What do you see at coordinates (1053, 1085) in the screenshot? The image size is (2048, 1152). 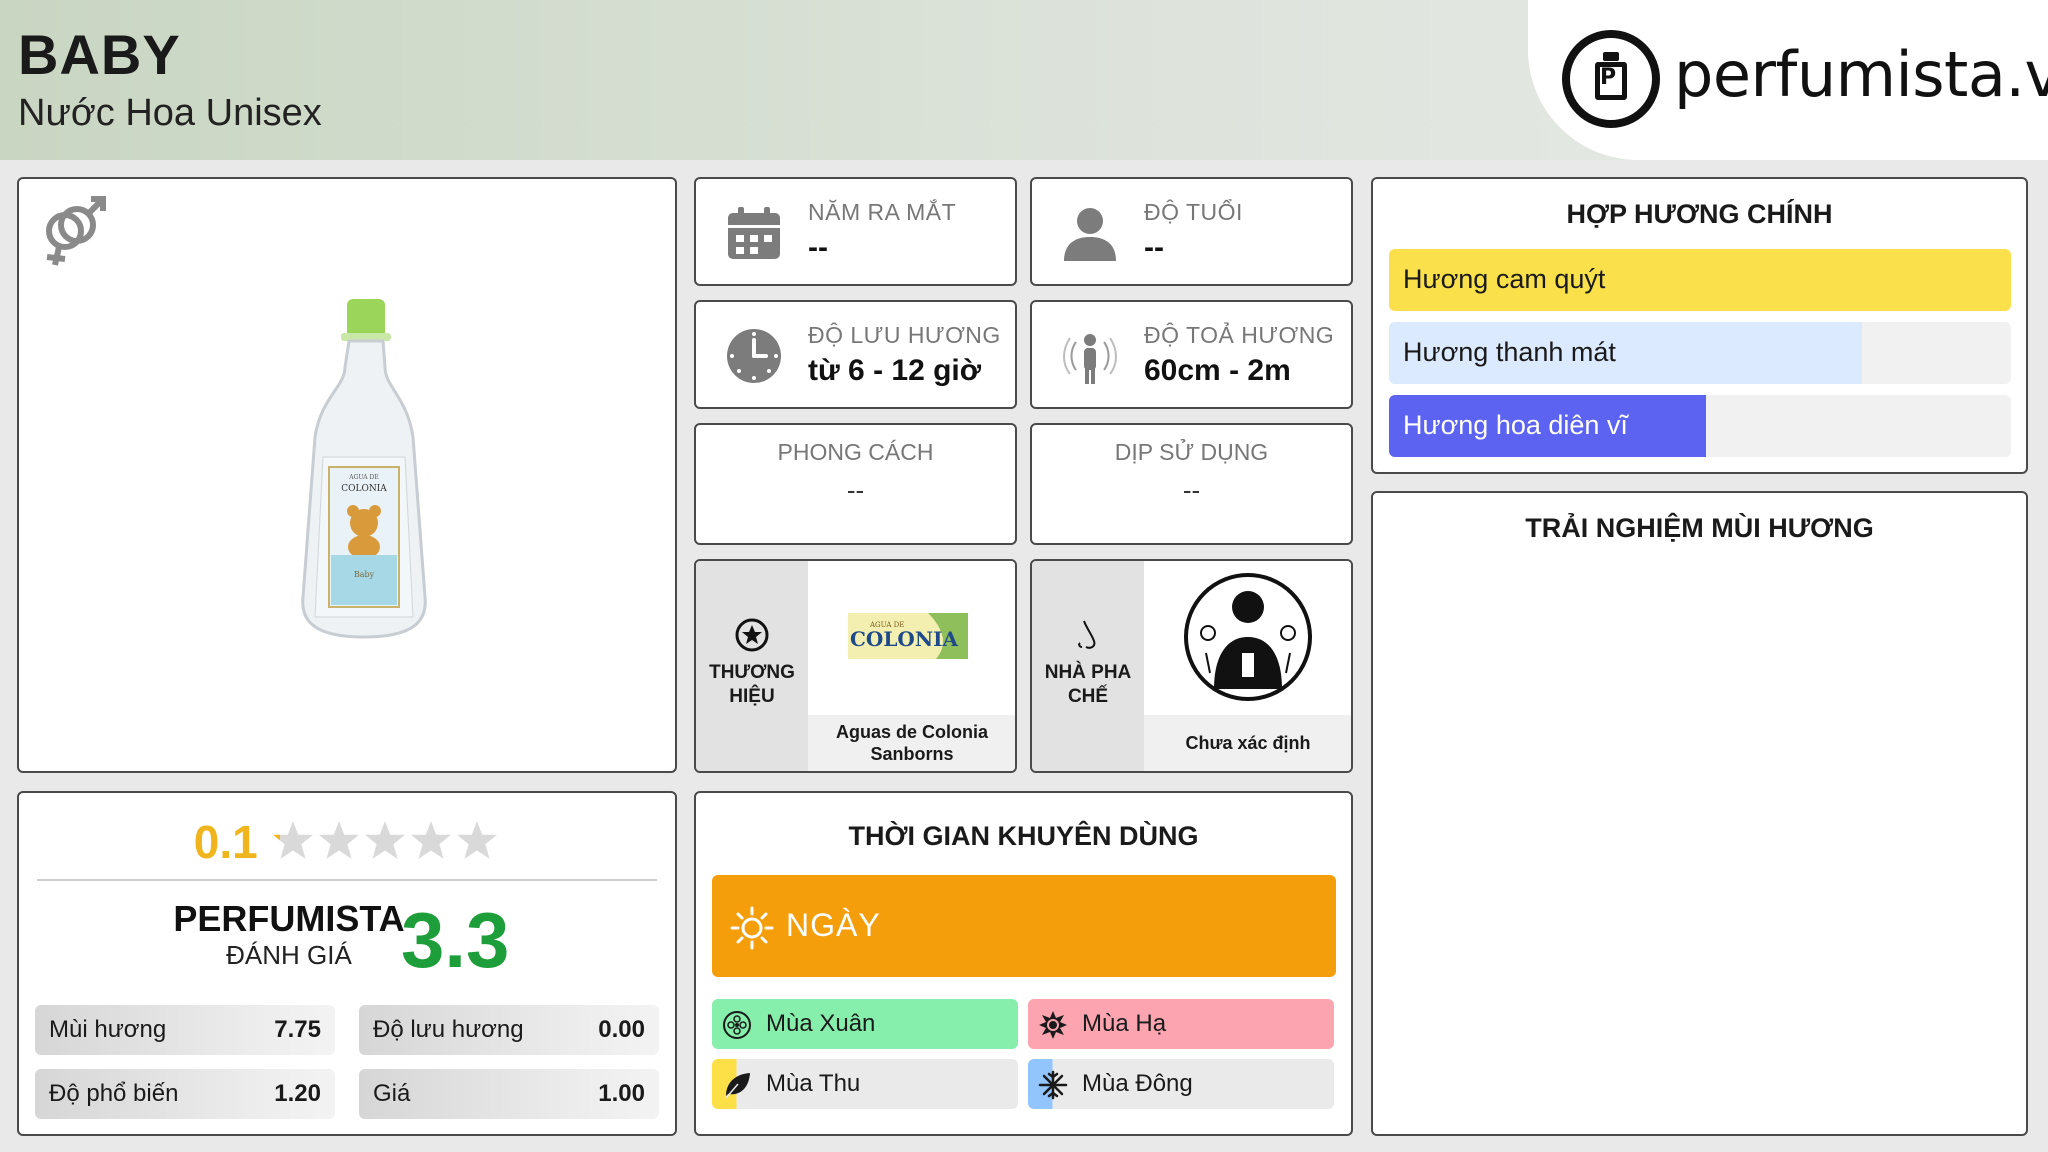 I see `snowflake-icon` at bounding box center [1053, 1085].